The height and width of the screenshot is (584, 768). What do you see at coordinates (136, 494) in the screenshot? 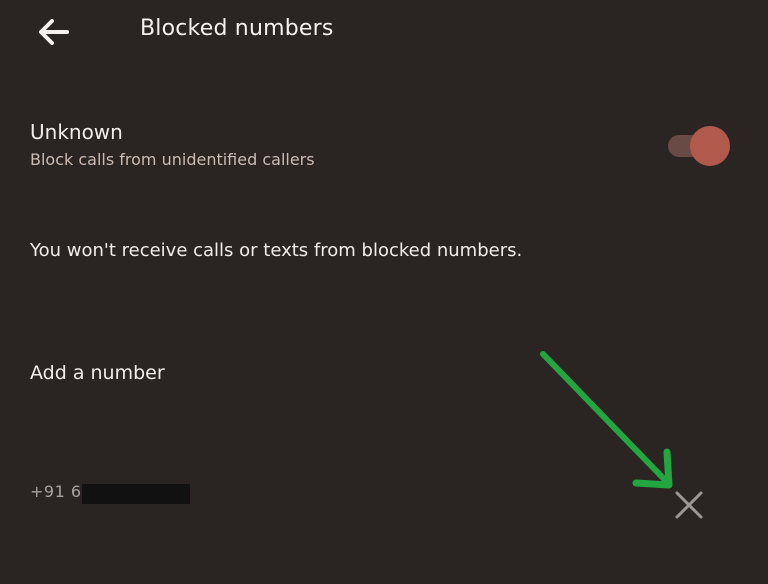
I see `redaction-bar` at bounding box center [136, 494].